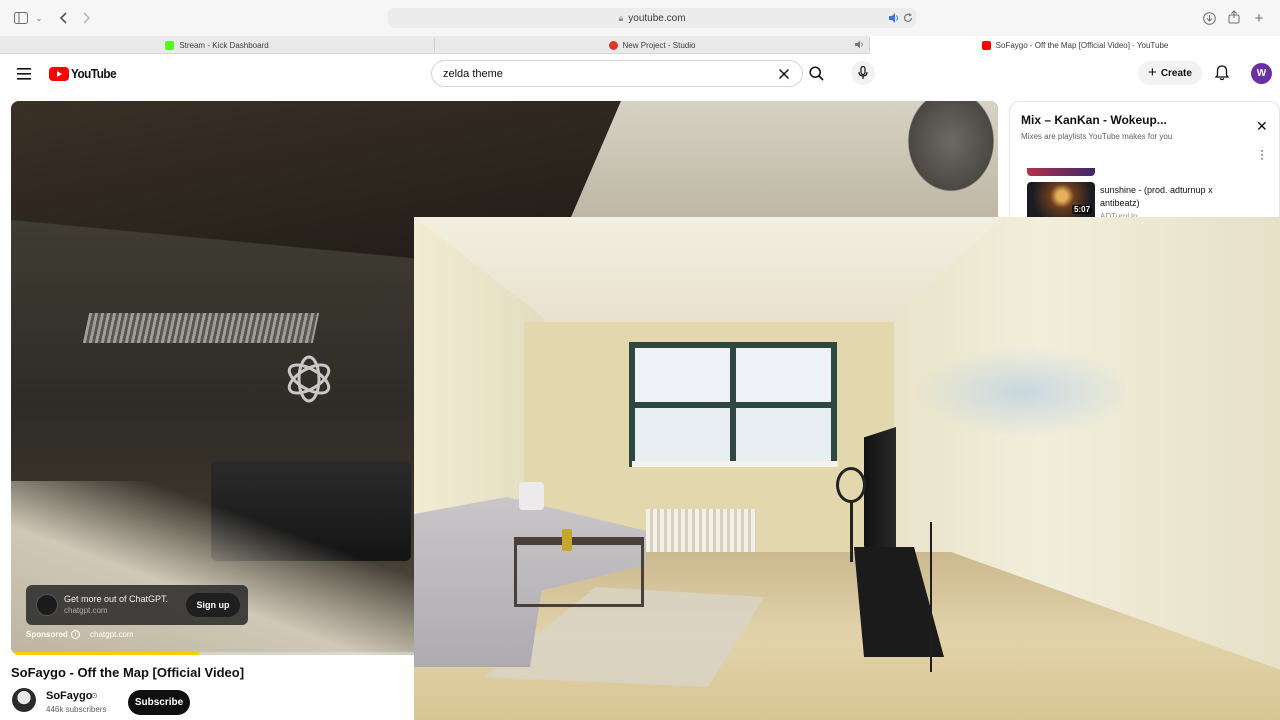 The image size is (1280, 720). I want to click on clear-search-icon, so click(784, 73).